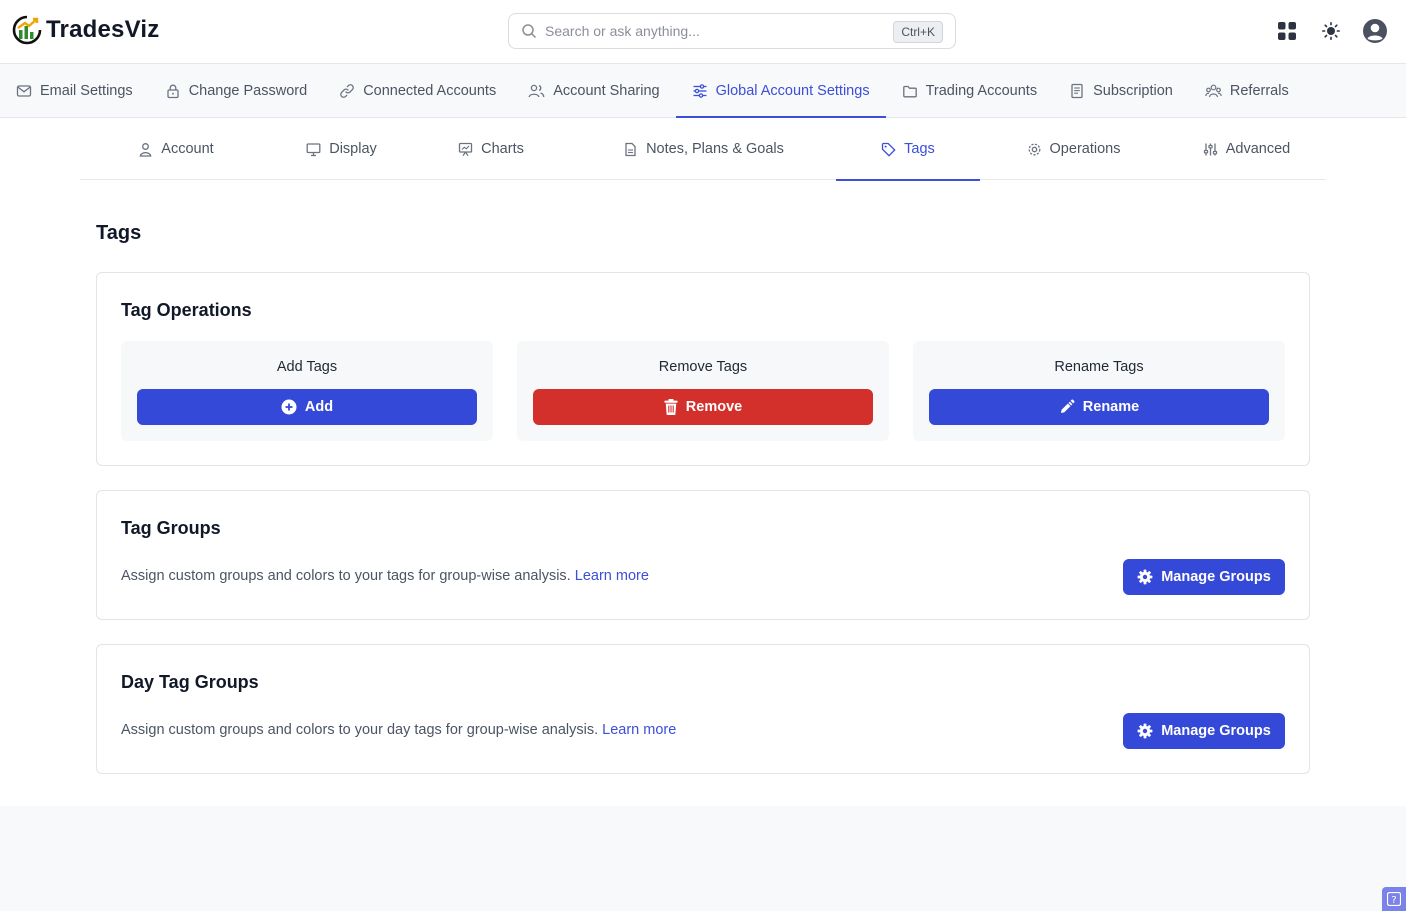 The width and height of the screenshot is (1406, 911). I want to click on day-tag-groups-learn-more-link: Learn more, so click(639, 730).